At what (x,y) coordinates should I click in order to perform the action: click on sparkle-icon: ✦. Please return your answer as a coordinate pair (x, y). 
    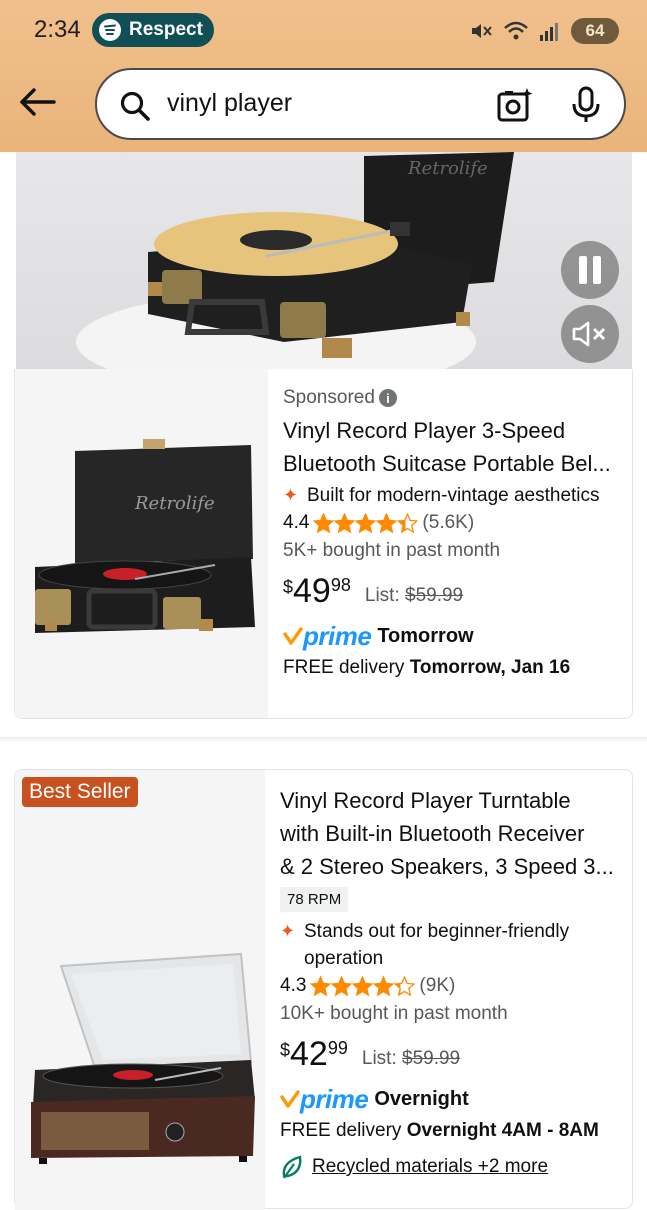
    Looking at the image, I should click on (291, 495).